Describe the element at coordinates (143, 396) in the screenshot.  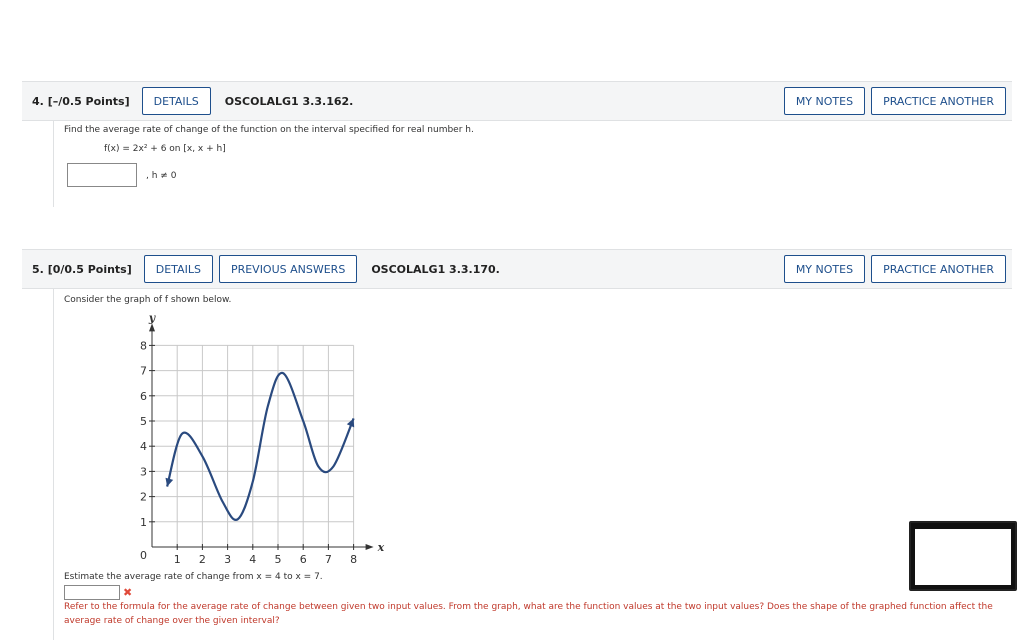
I see `y-tick-label: 6` at that location.